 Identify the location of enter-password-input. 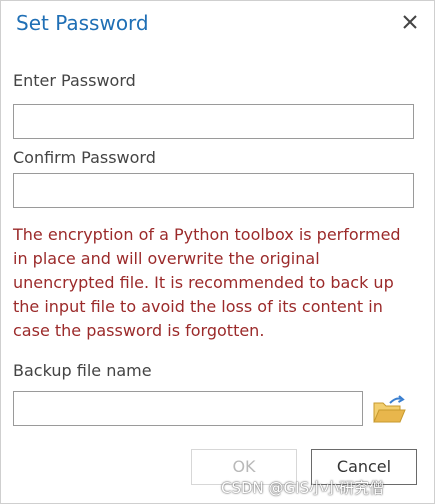
(213, 121).